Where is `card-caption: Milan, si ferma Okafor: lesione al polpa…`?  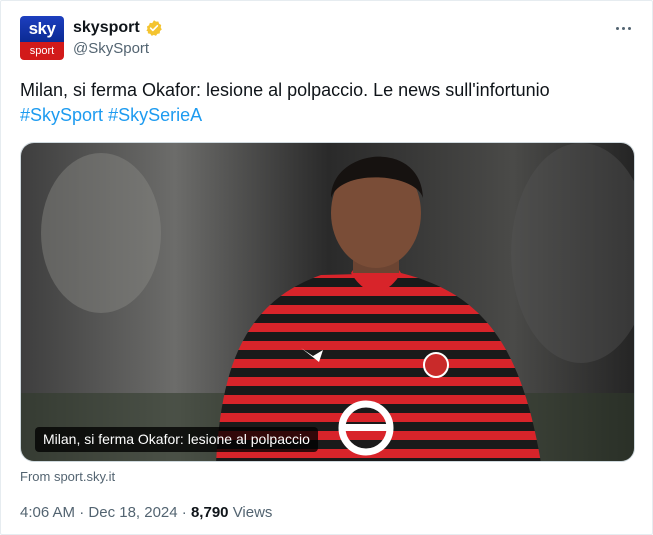 card-caption: Milan, si ferma Okafor: lesione al polpa… is located at coordinates (176, 439).